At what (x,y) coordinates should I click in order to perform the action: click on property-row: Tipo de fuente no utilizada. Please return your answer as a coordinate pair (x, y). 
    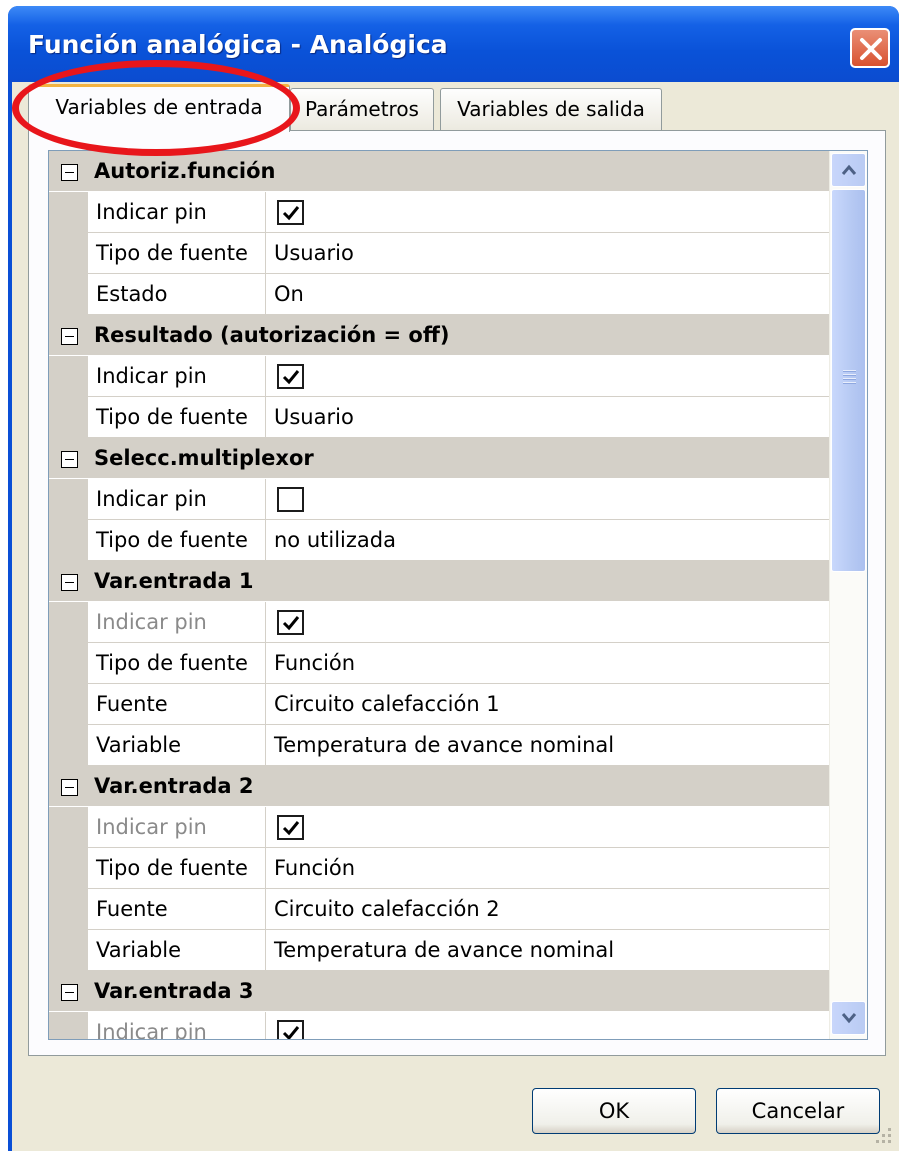
    Looking at the image, I should click on (439, 540).